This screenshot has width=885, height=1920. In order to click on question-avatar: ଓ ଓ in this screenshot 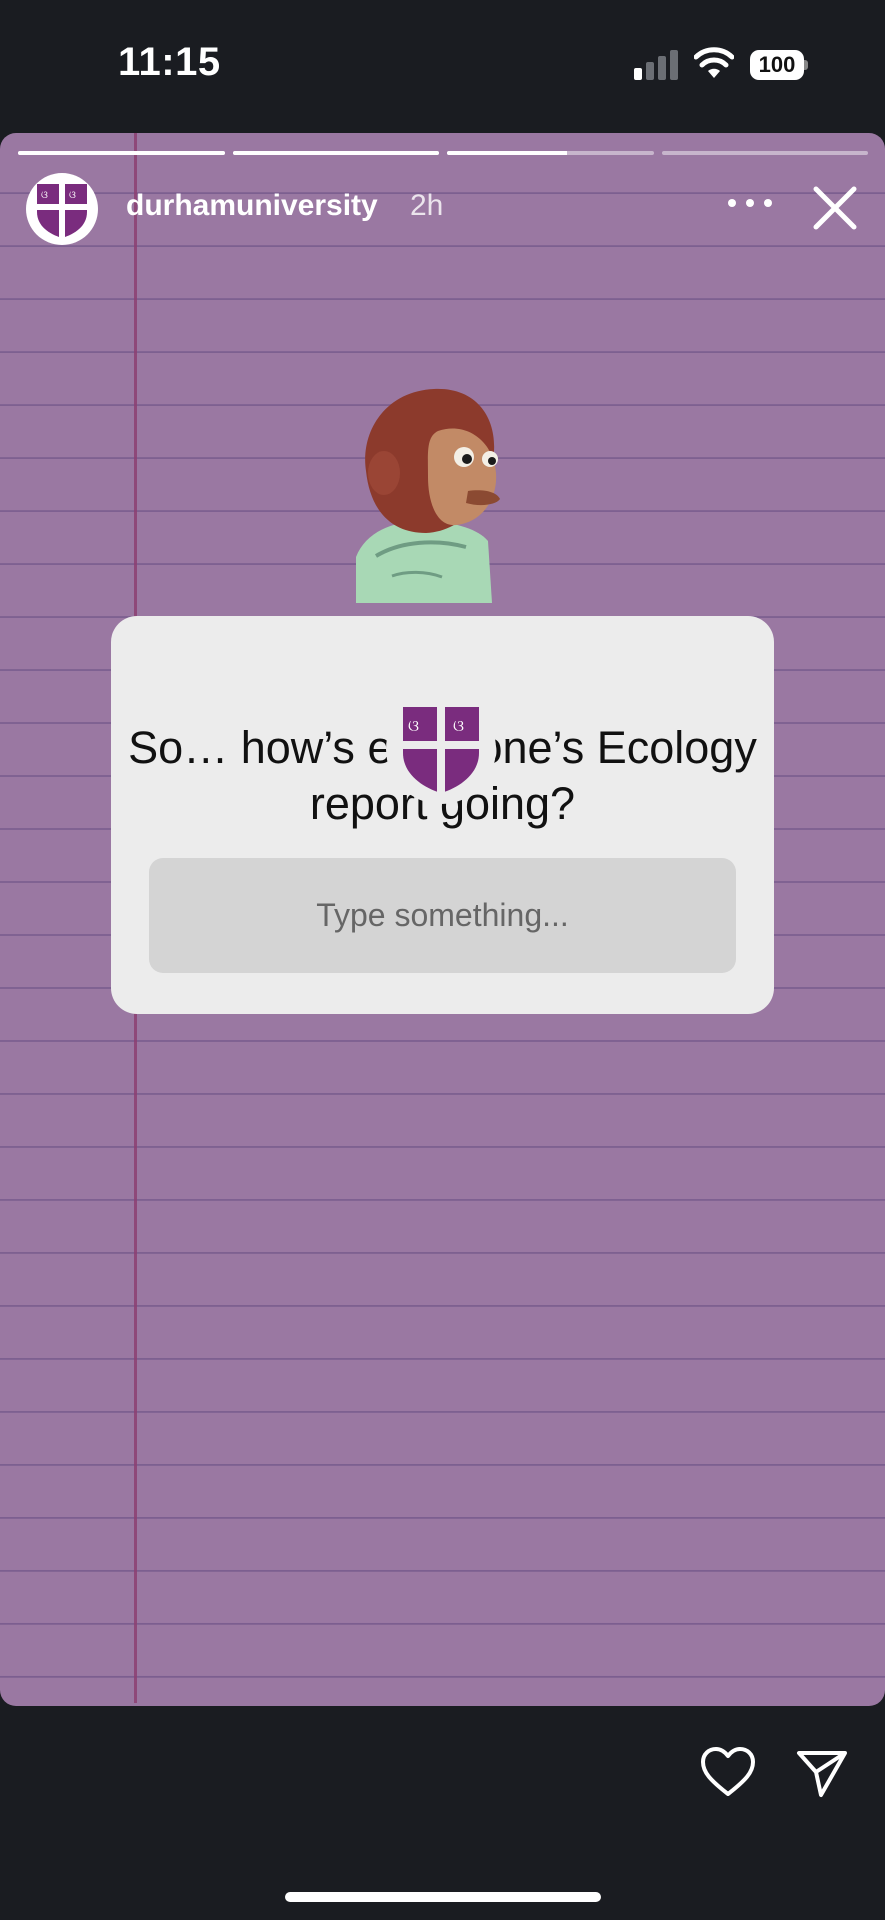, I will do `click(441, 749)`.